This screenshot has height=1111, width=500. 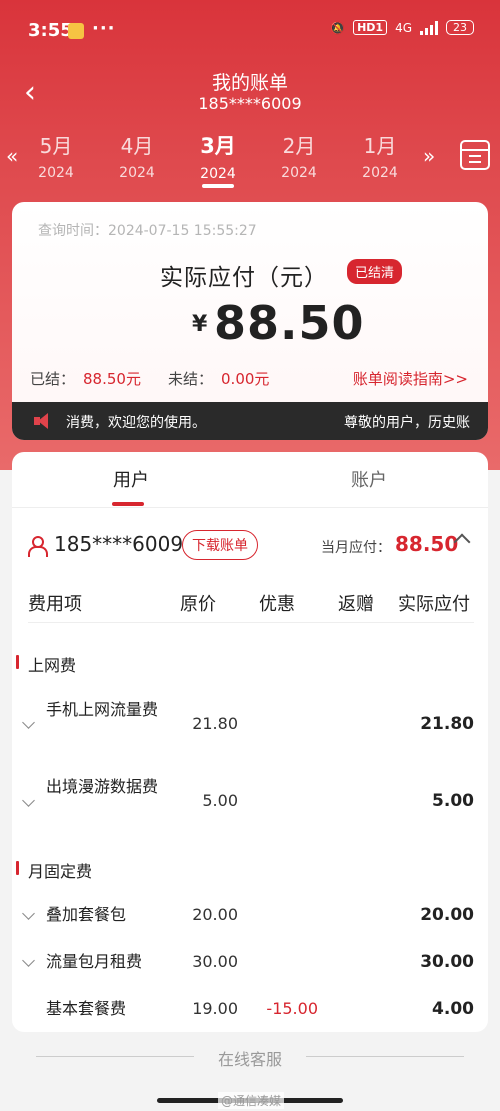 What do you see at coordinates (447, 724) in the screenshot?
I see `fee-item-final: 21.80` at bounding box center [447, 724].